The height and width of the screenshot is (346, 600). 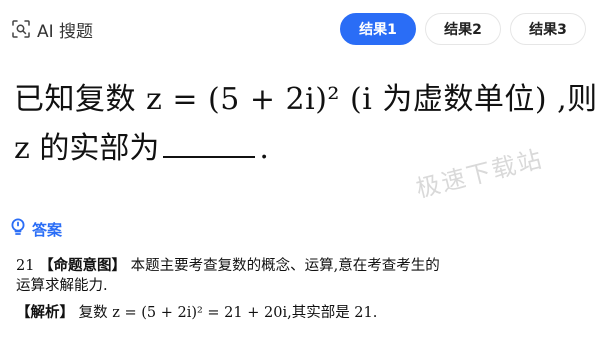 I want to click on question-line-2-end: ., so click(x=264, y=148).